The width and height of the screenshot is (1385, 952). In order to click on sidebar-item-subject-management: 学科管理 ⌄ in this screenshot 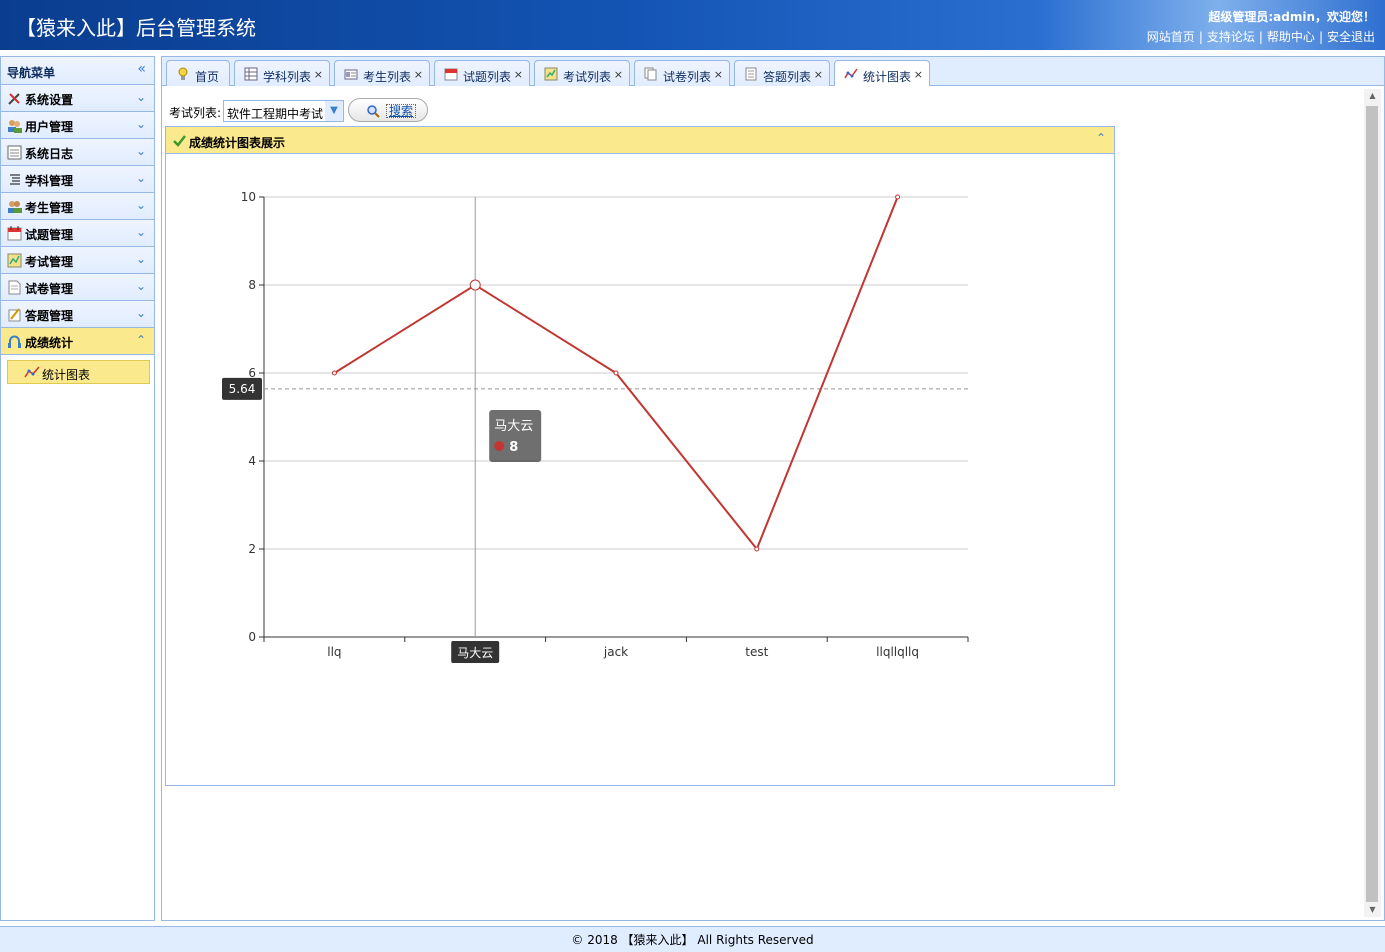, I will do `click(77, 179)`.